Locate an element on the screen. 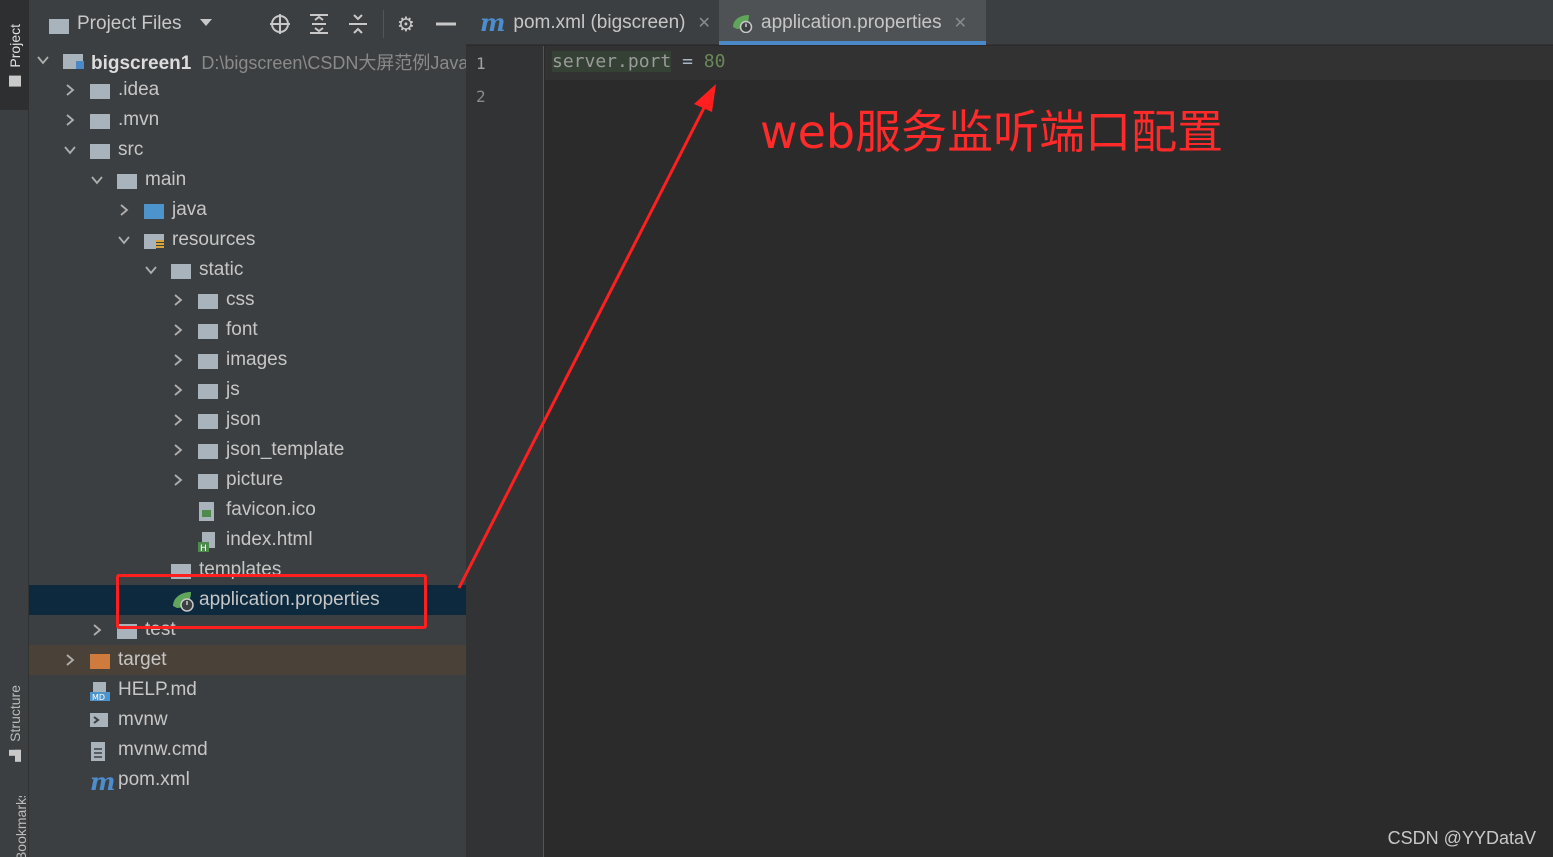  tree-item-idea: .idea is located at coordinates (247, 90).